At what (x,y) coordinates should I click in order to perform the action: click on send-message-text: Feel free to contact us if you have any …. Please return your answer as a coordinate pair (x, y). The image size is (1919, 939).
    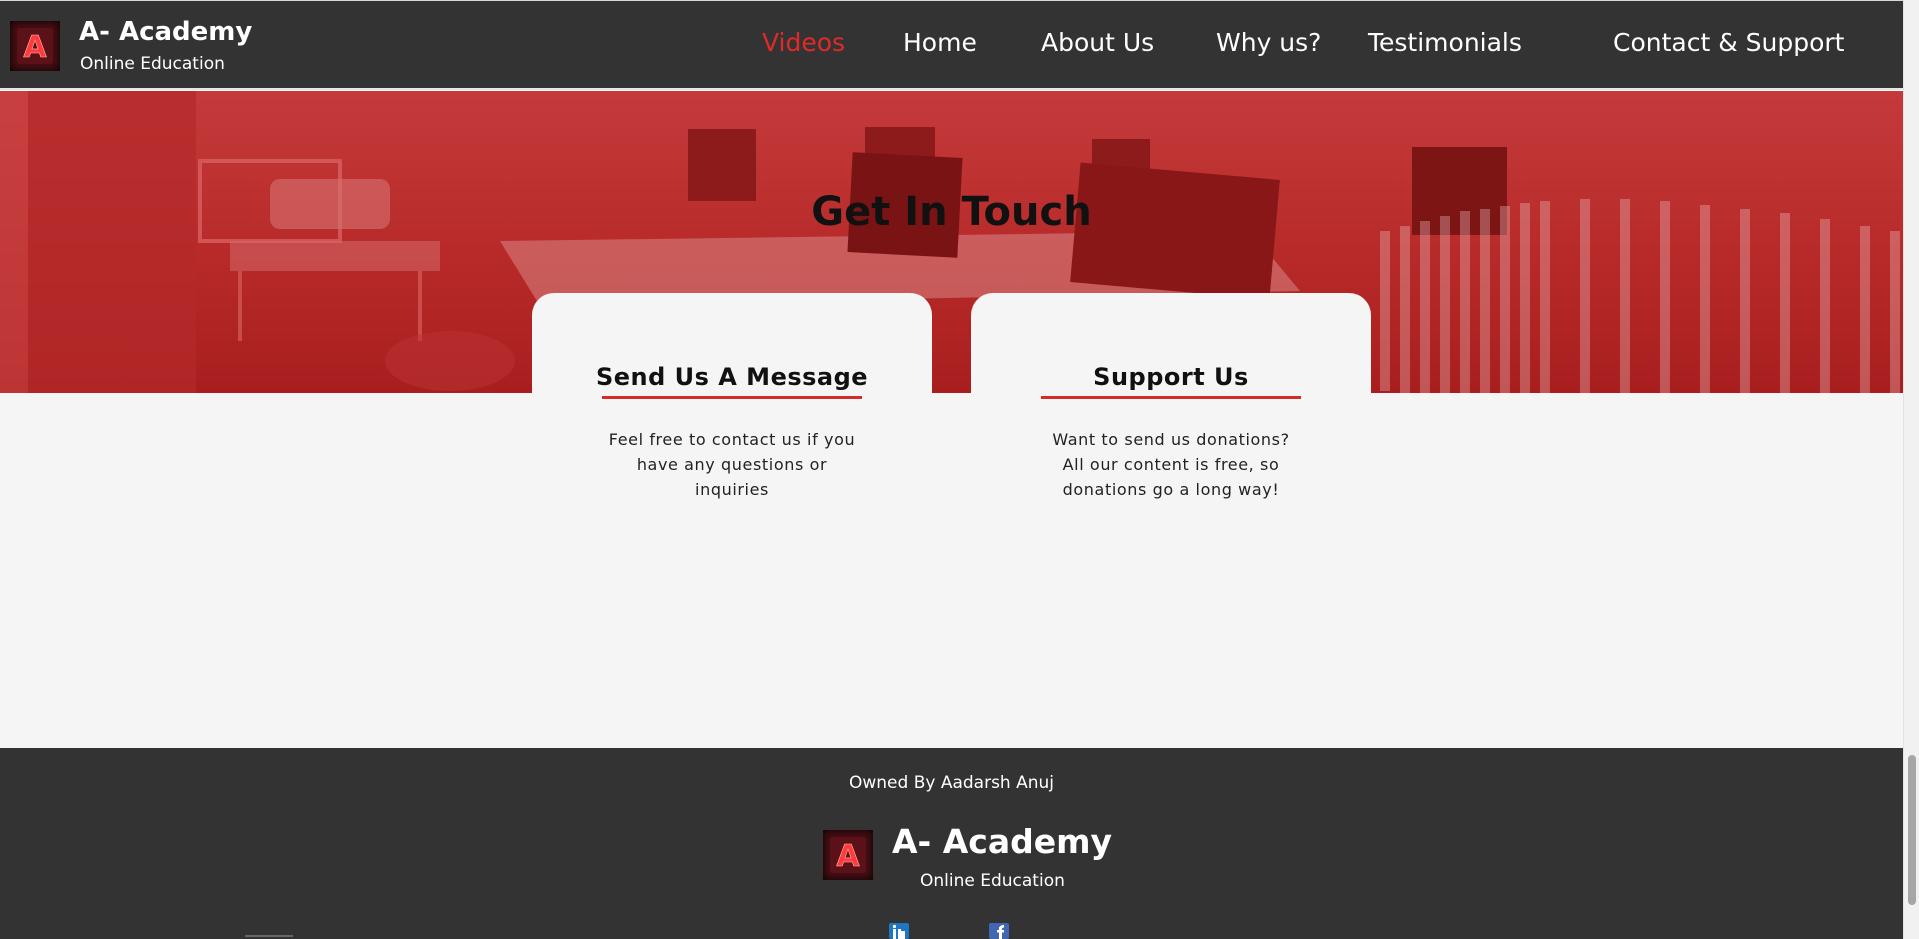
    Looking at the image, I should click on (732, 464).